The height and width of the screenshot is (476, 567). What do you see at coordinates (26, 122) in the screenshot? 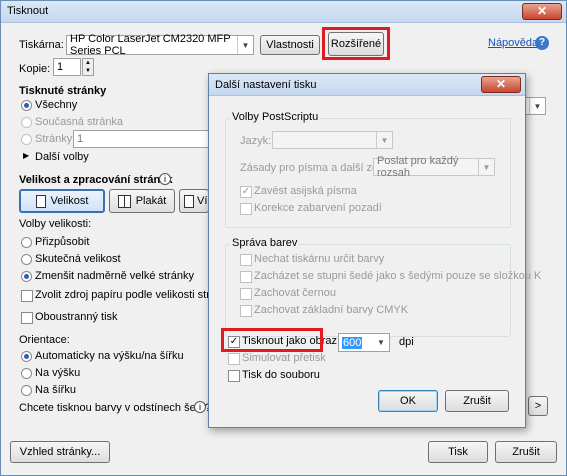
I see `pages-current-radio` at bounding box center [26, 122].